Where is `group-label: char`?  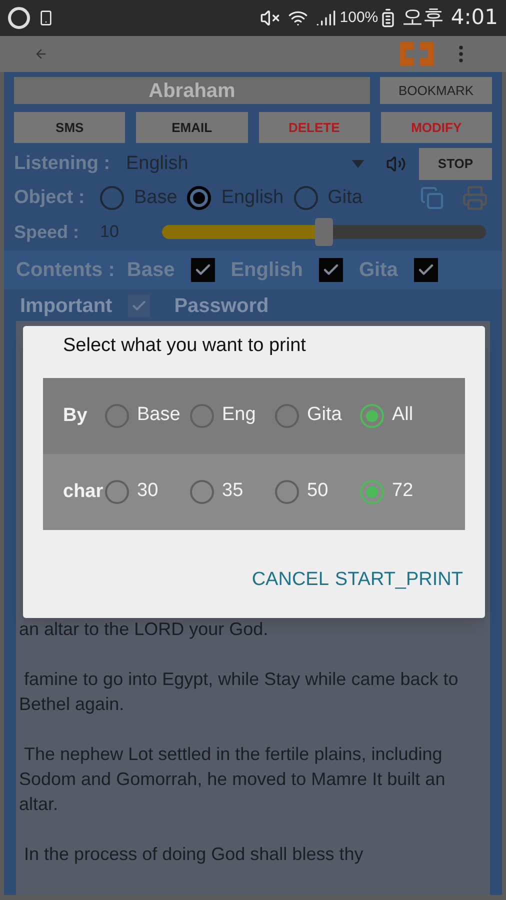
group-label: char is located at coordinates (83, 491).